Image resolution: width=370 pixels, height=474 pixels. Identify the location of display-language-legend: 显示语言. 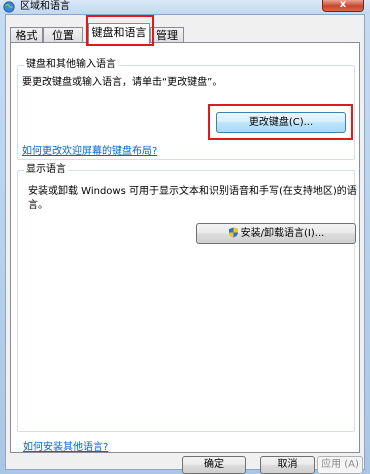
(46, 170).